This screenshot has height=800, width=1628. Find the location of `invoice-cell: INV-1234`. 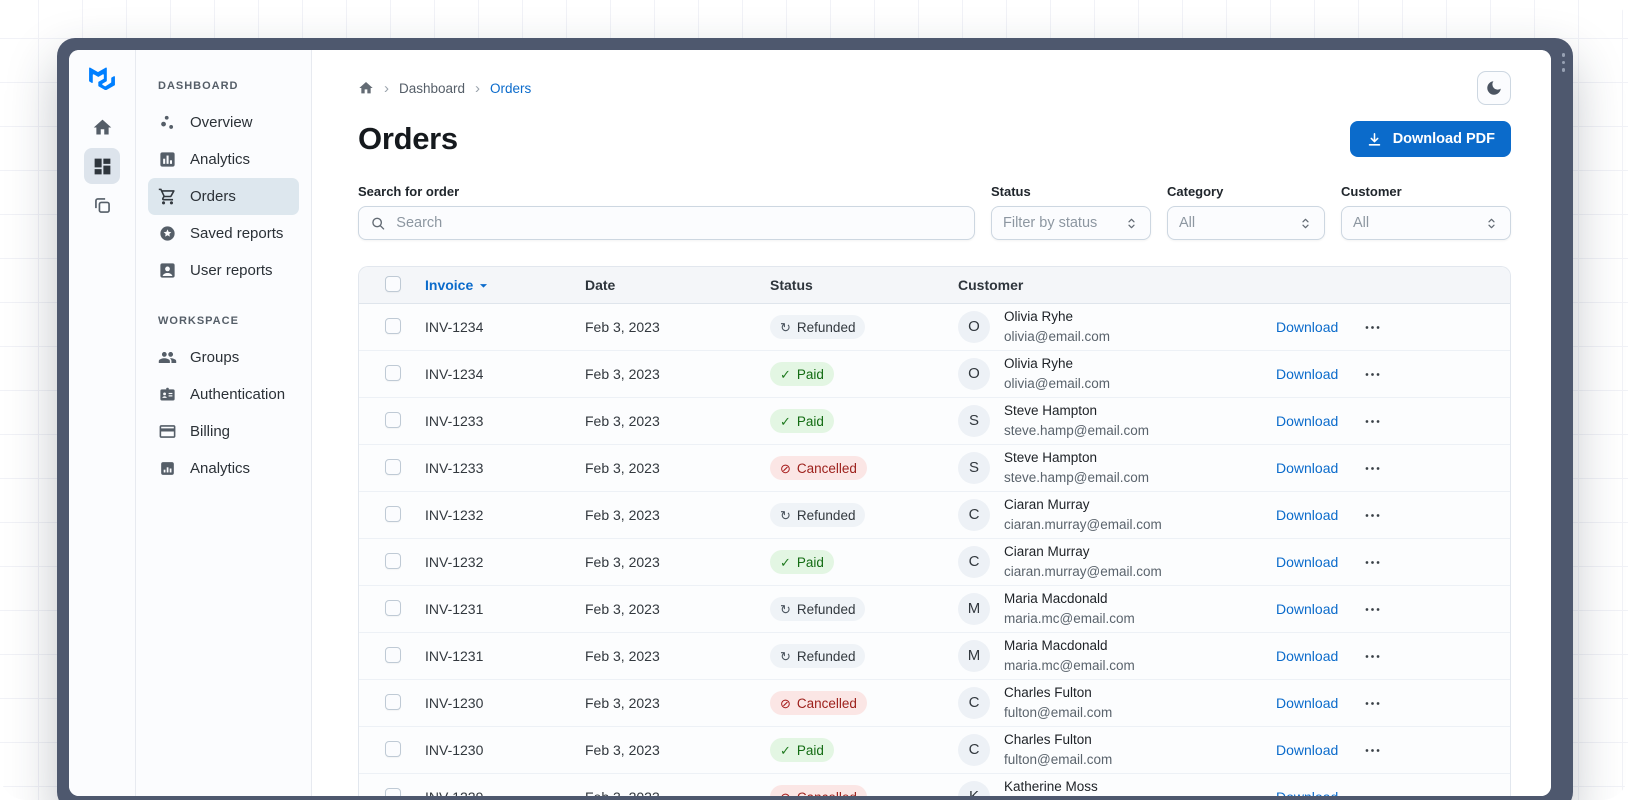

invoice-cell: INV-1234 is located at coordinates (454, 374).